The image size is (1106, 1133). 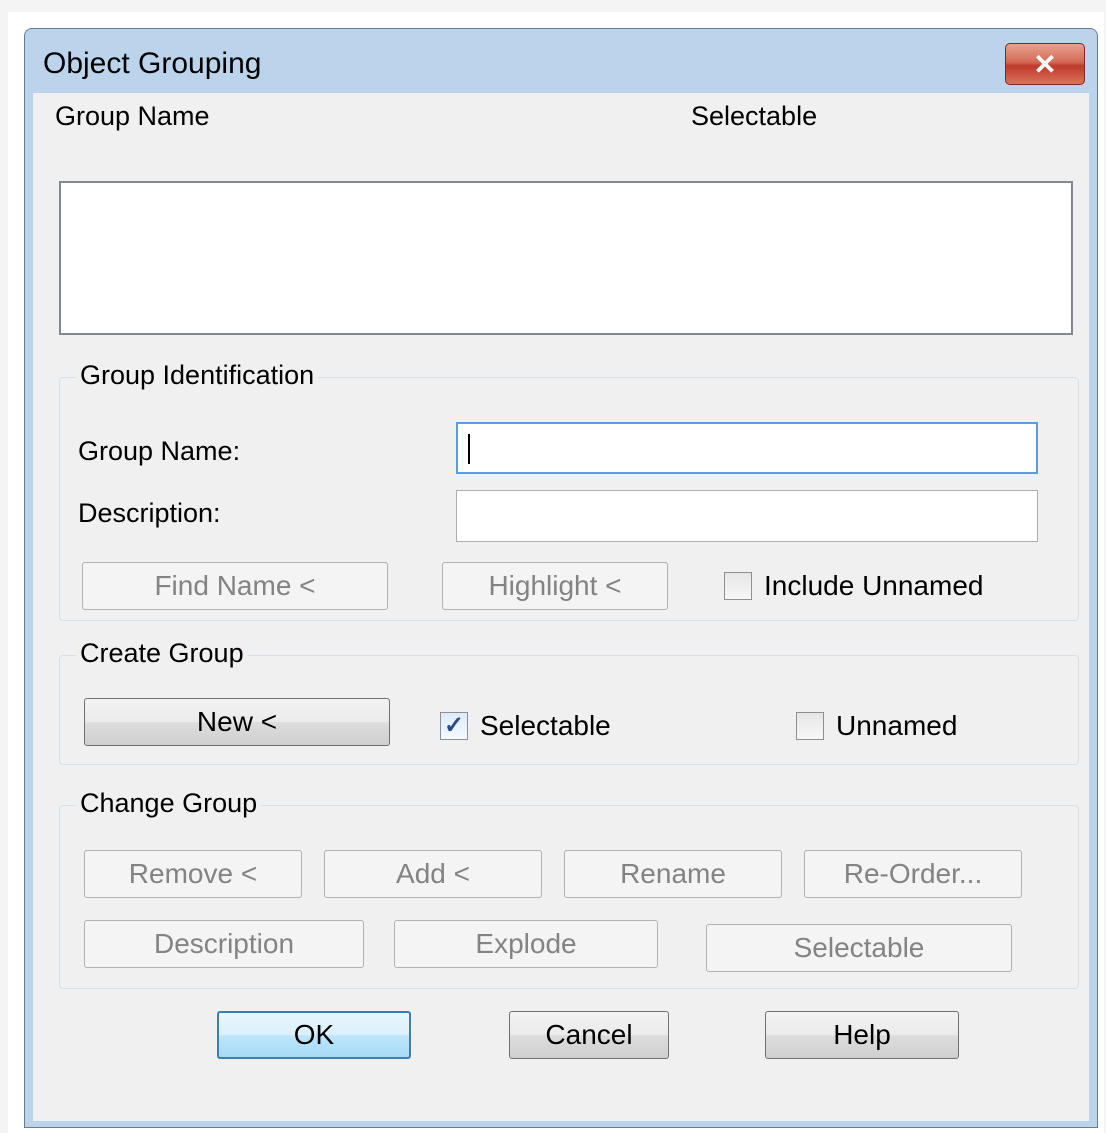 I want to click on group-name-input, so click(x=747, y=448).